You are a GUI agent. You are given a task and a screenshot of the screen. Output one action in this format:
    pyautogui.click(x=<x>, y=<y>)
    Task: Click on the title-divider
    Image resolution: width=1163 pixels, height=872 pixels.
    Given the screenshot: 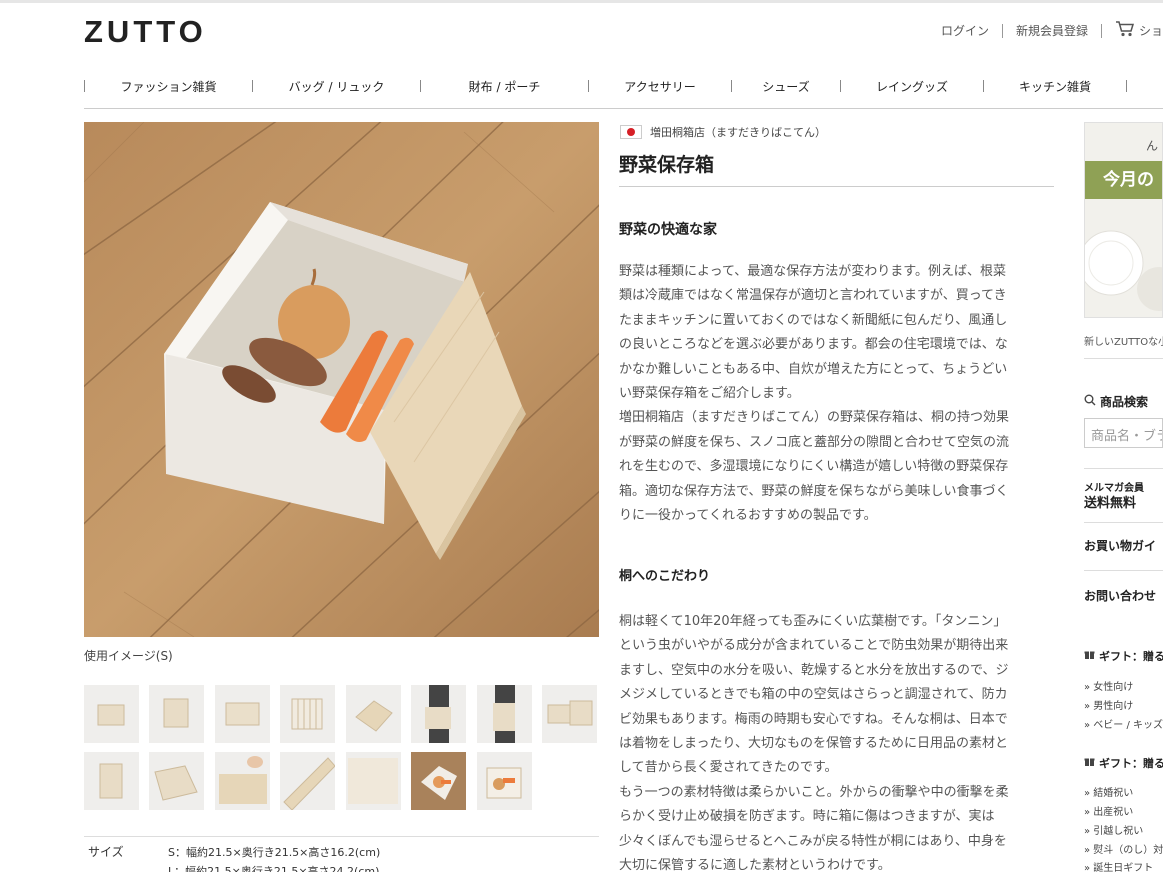 What is the action you would take?
    pyautogui.click(x=836, y=186)
    